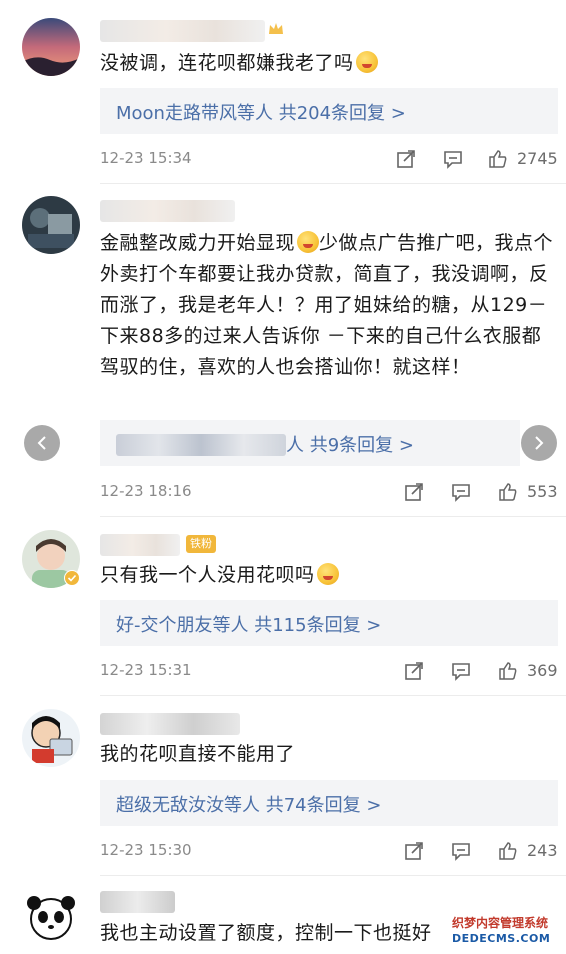  Describe the element at coordinates (542, 491) in the screenshot. I see `like-count: 553` at that location.